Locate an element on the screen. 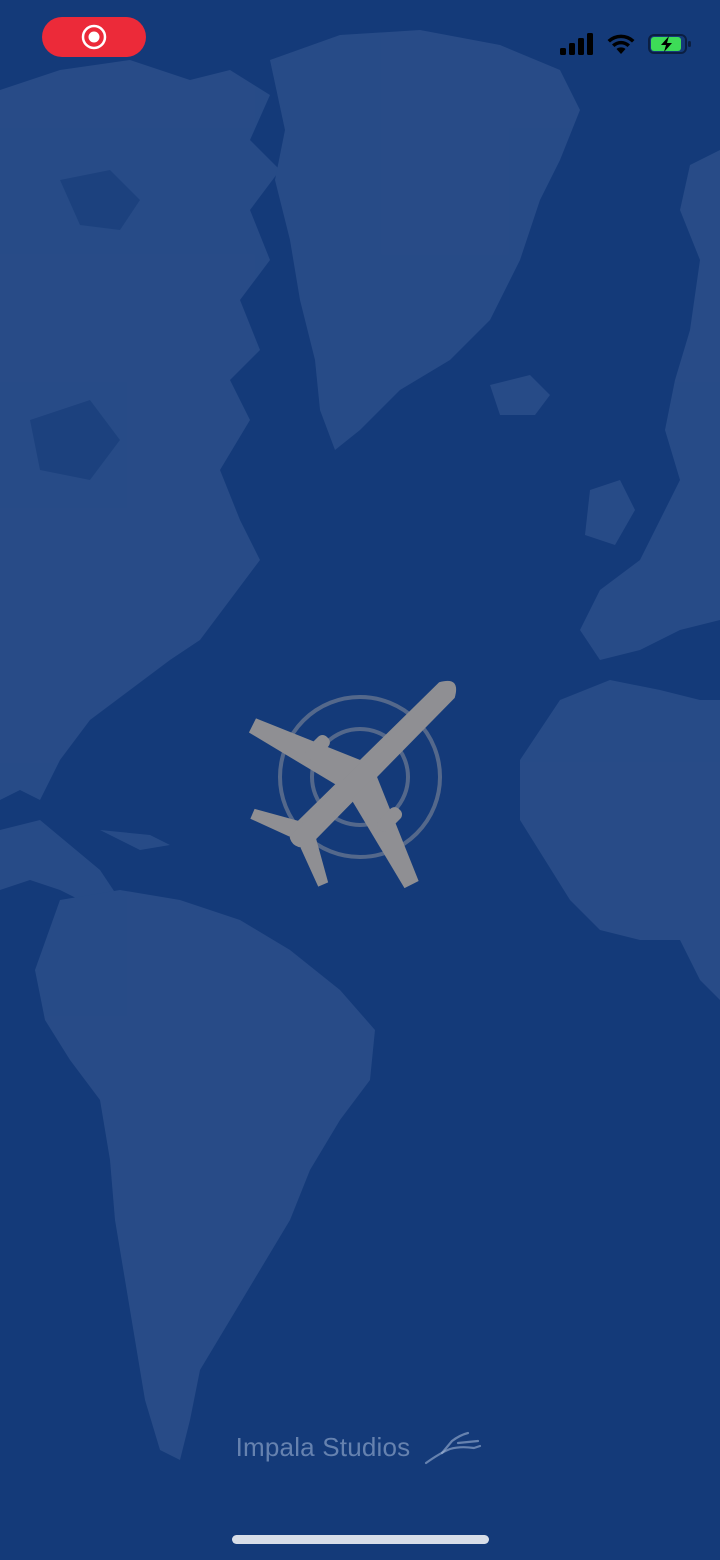  status-icons is located at coordinates (626, 44).